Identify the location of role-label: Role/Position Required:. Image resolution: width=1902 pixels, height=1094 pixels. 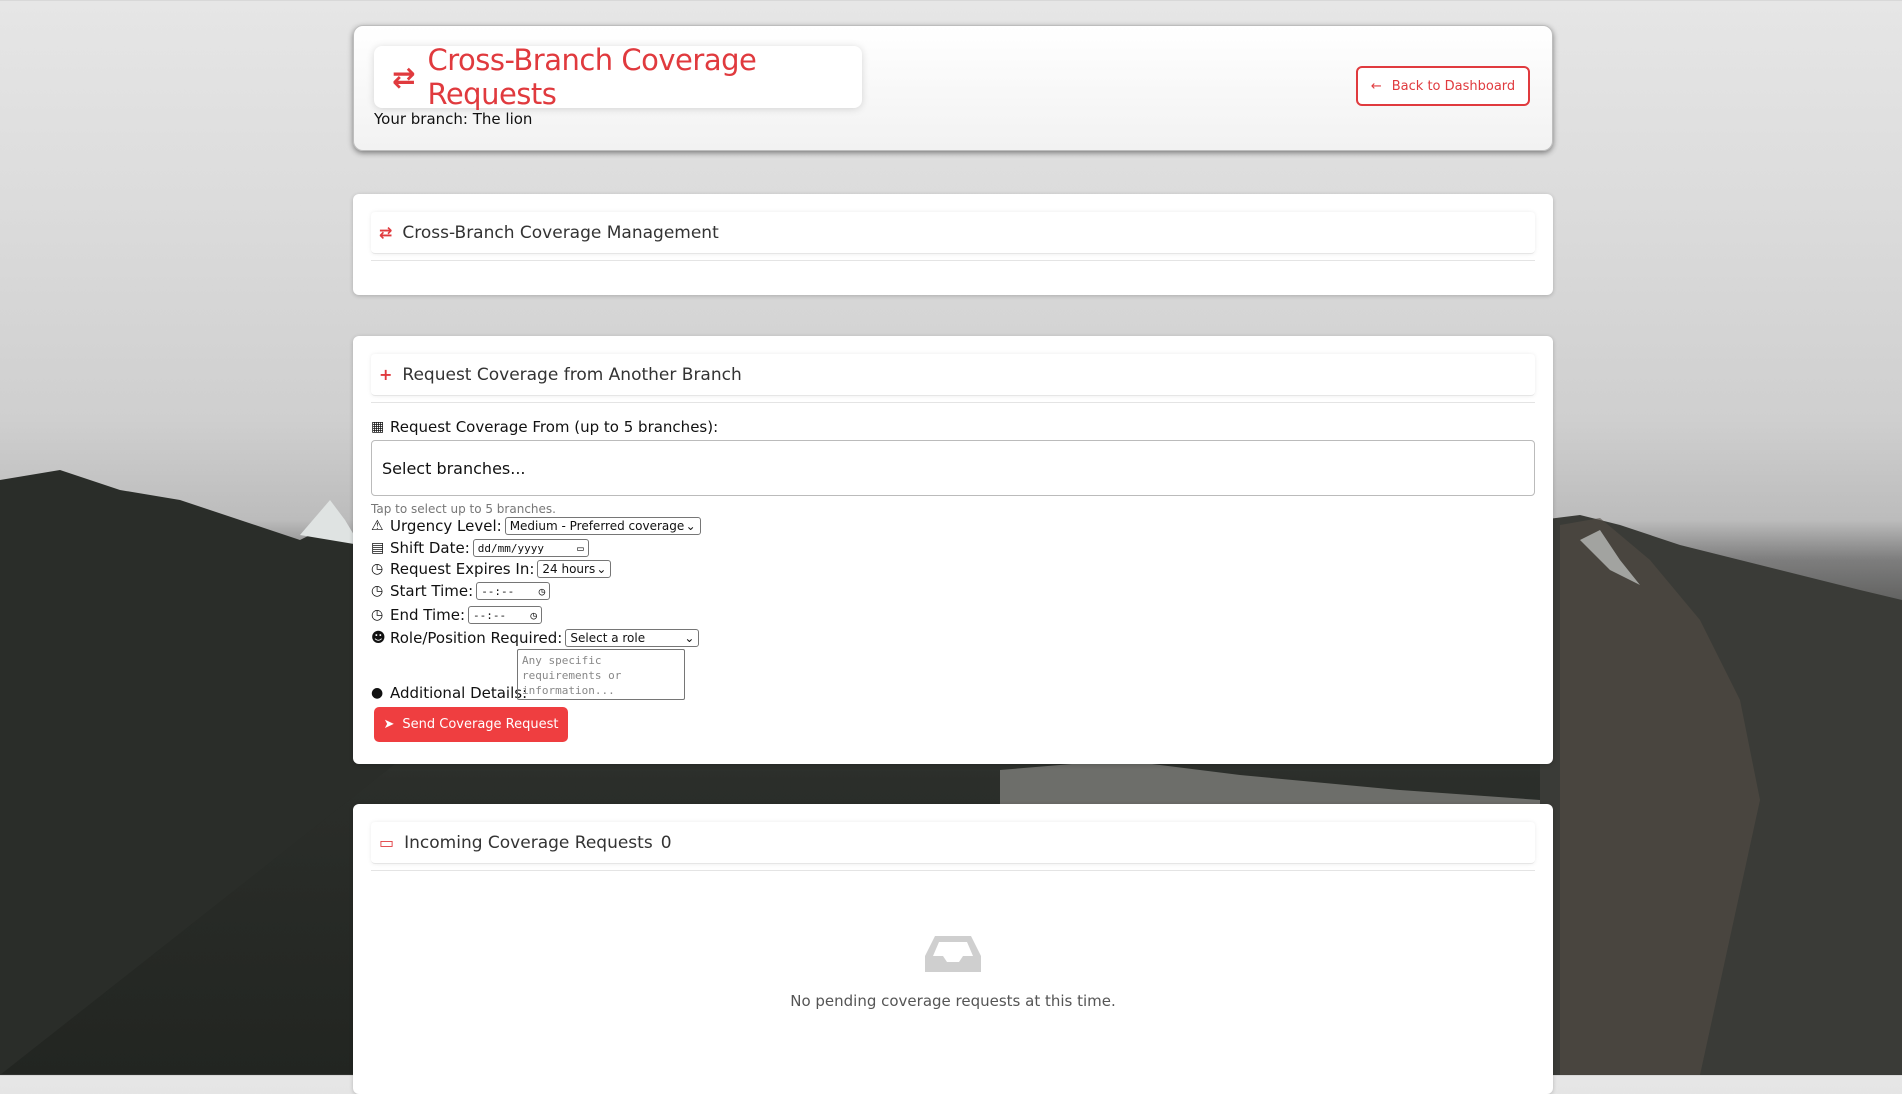
(476, 638).